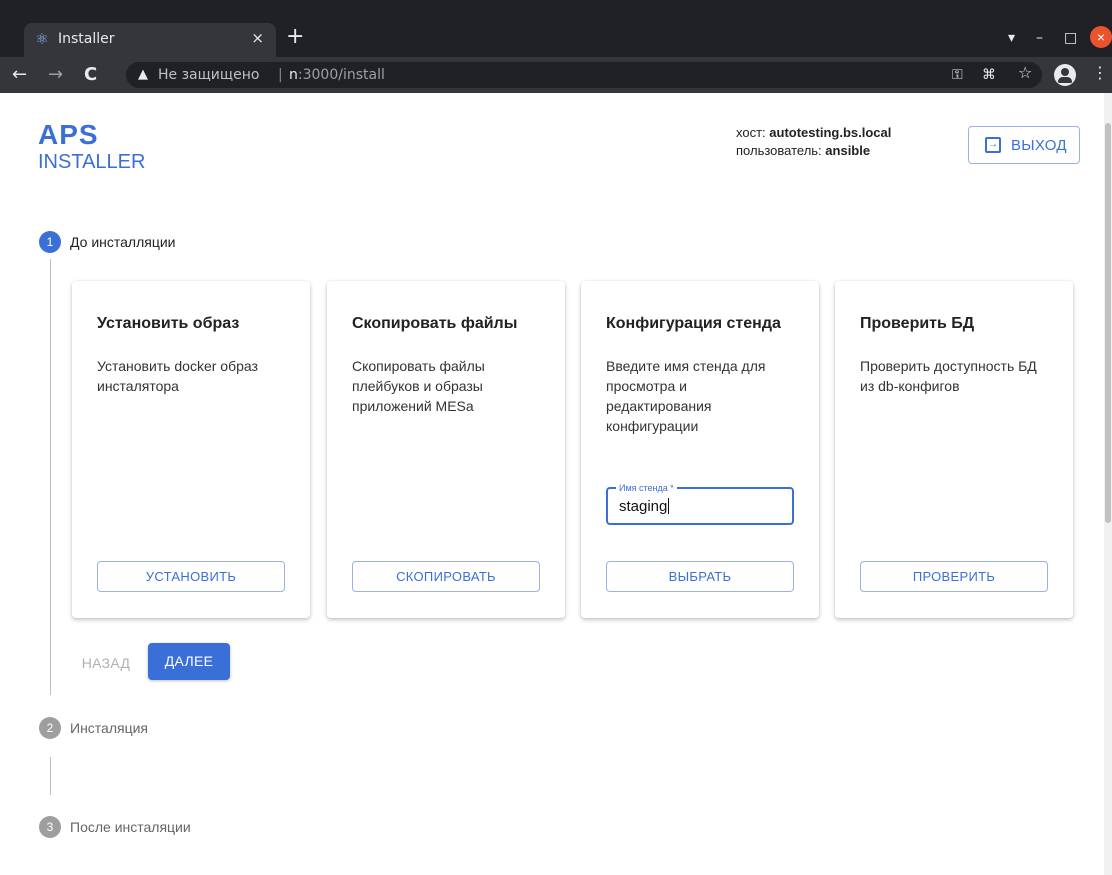  Describe the element at coordinates (700, 503) in the screenshot. I see `stand-name-input: Имя стенда * staging` at that location.